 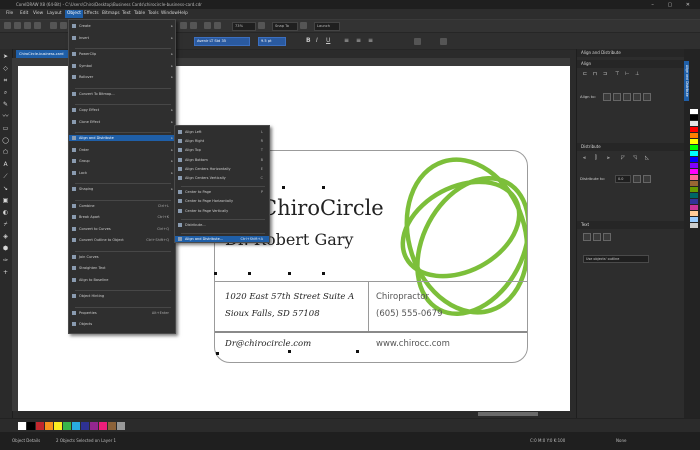 I want to click on ellipse-tool-icon: ◯, so click(x=5, y=140).